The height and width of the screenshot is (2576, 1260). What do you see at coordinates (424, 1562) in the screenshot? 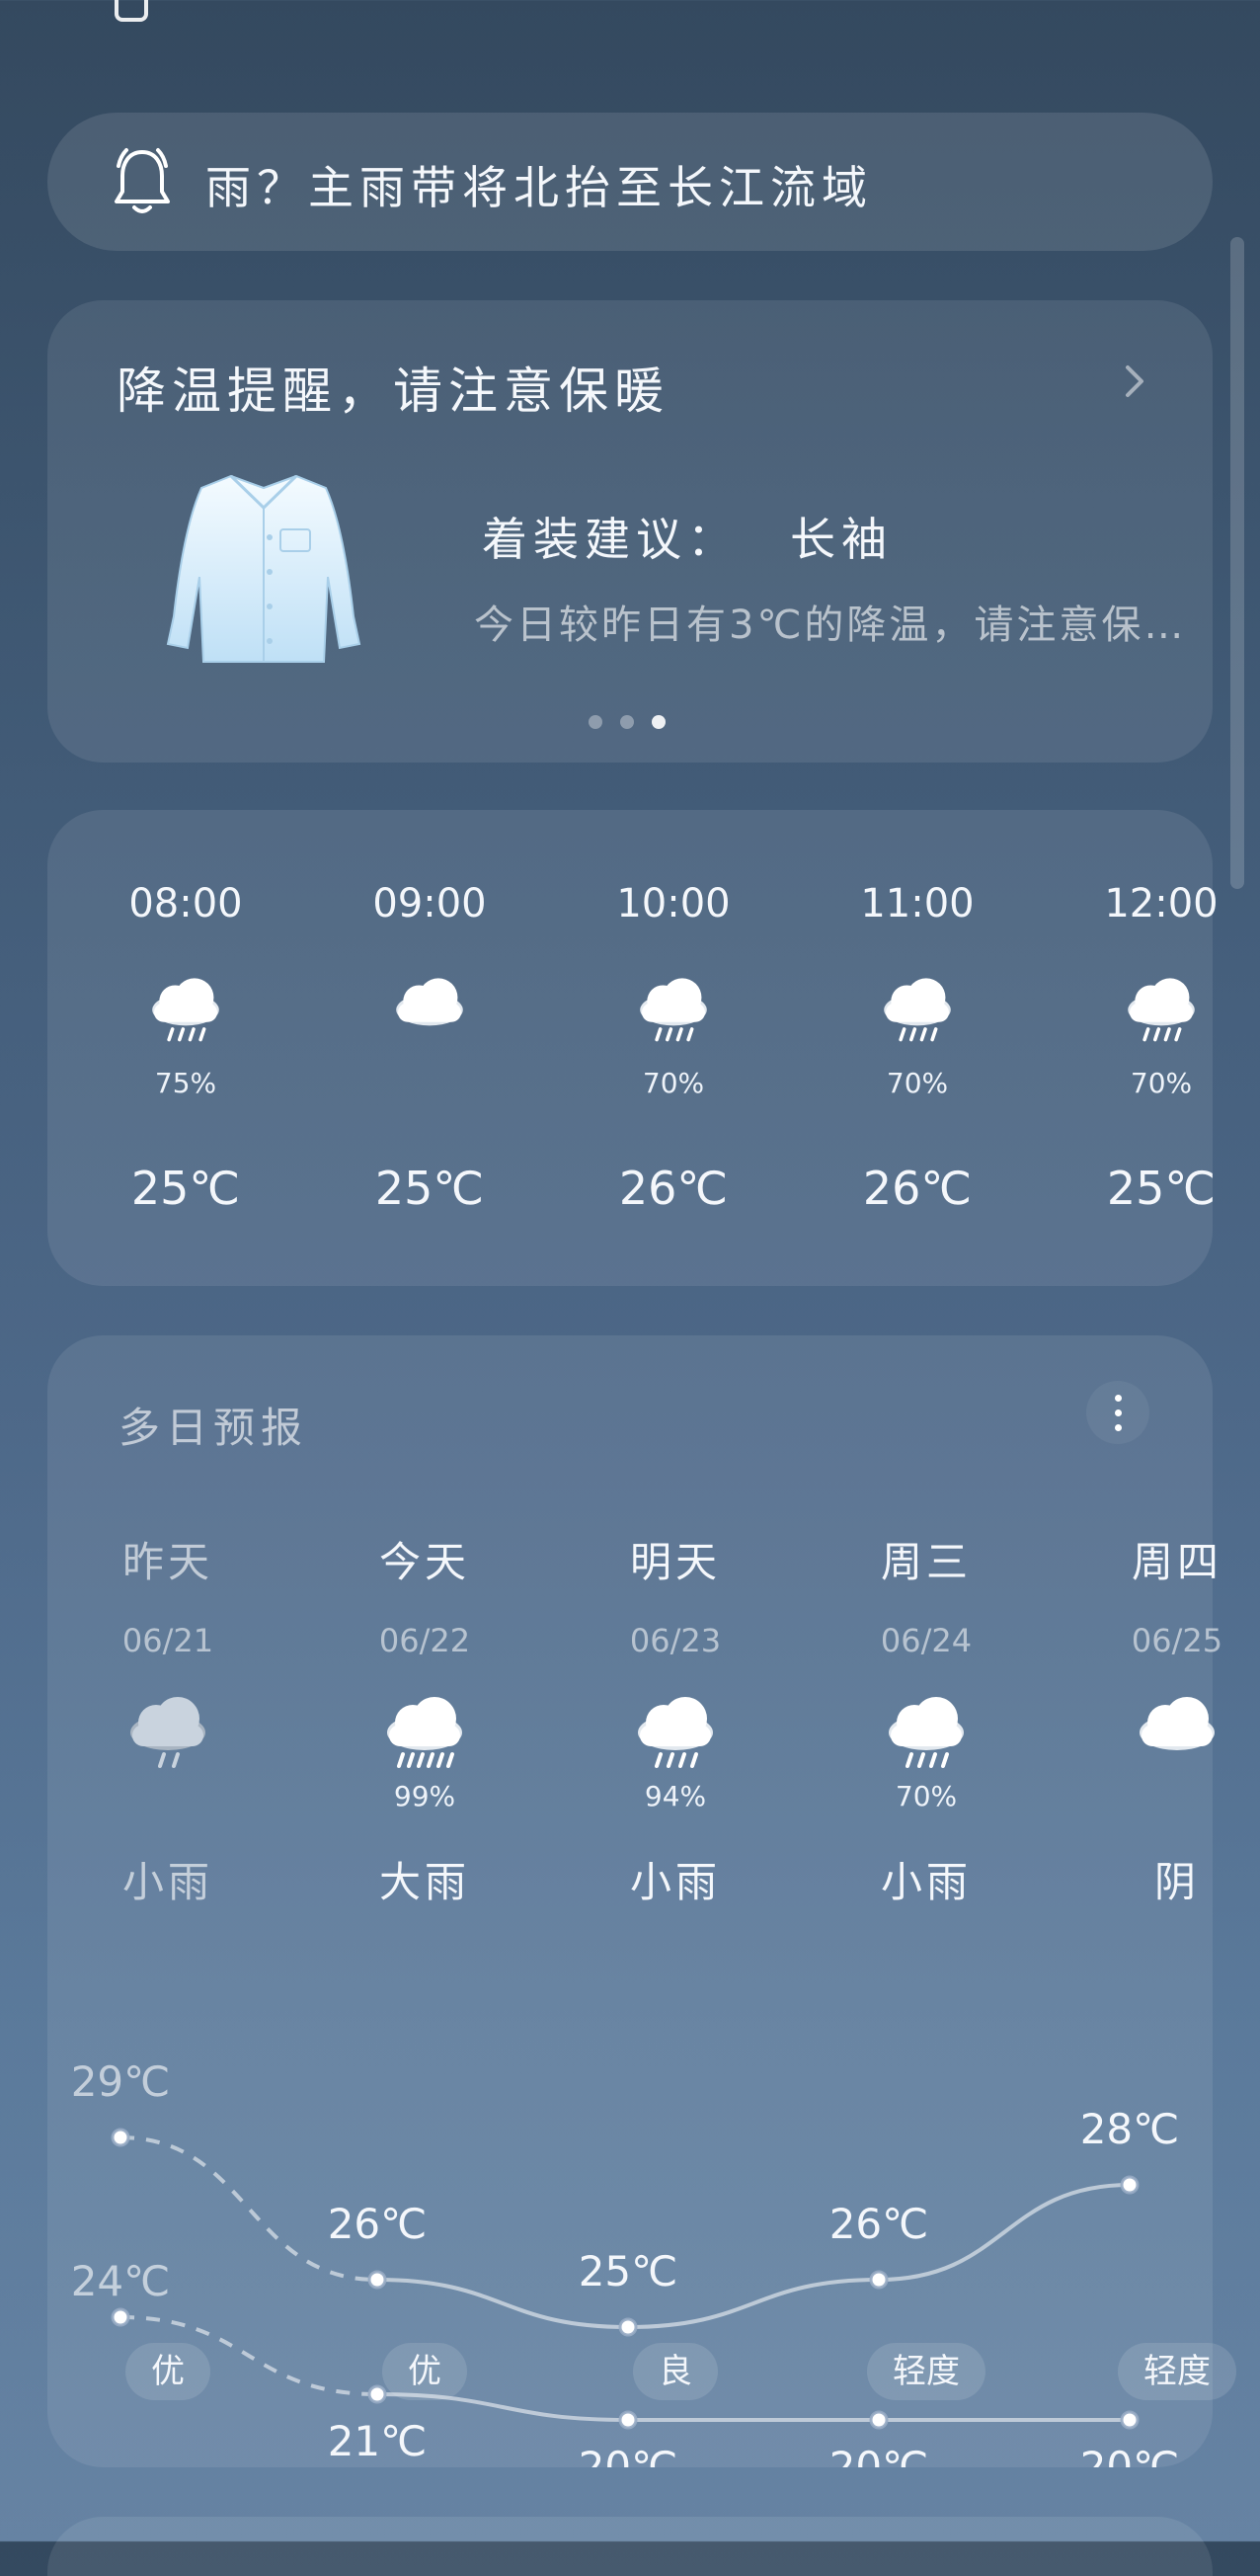
I see `day-name: 今天` at bounding box center [424, 1562].